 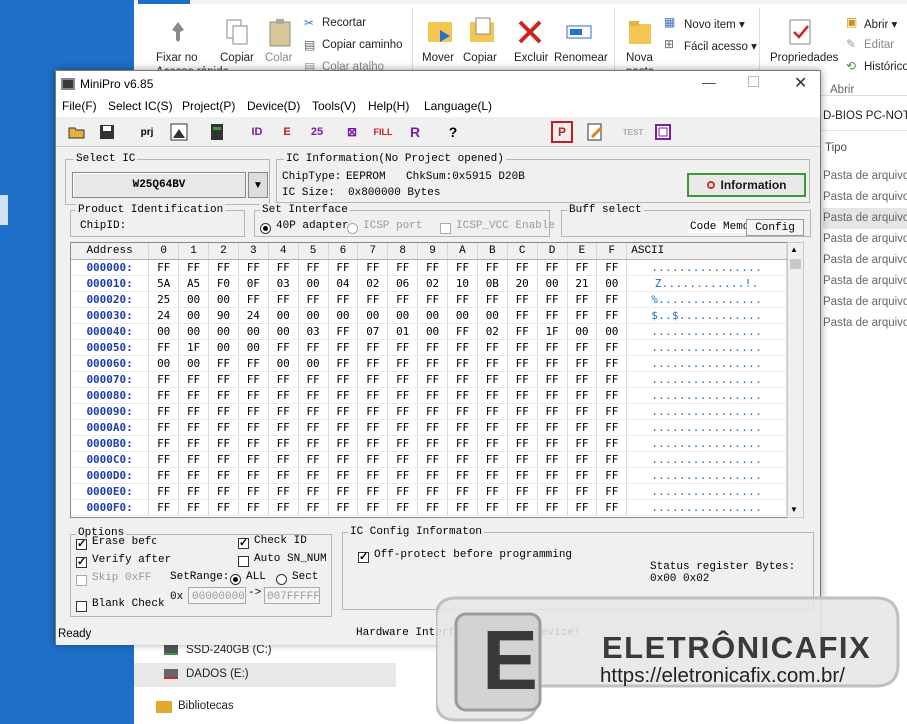 I want to click on nav-drive-e: DADOS (E:), so click(x=217, y=674).